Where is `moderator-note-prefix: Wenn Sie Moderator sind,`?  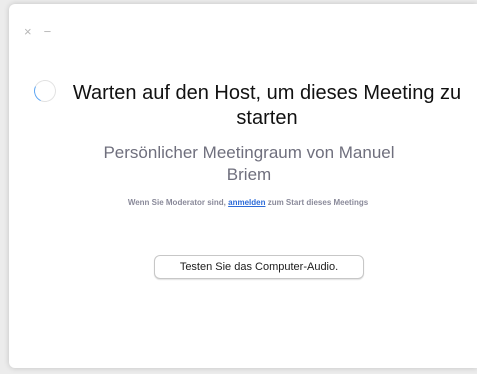
moderator-note-prefix: Wenn Sie Moderator sind, is located at coordinates (178, 202).